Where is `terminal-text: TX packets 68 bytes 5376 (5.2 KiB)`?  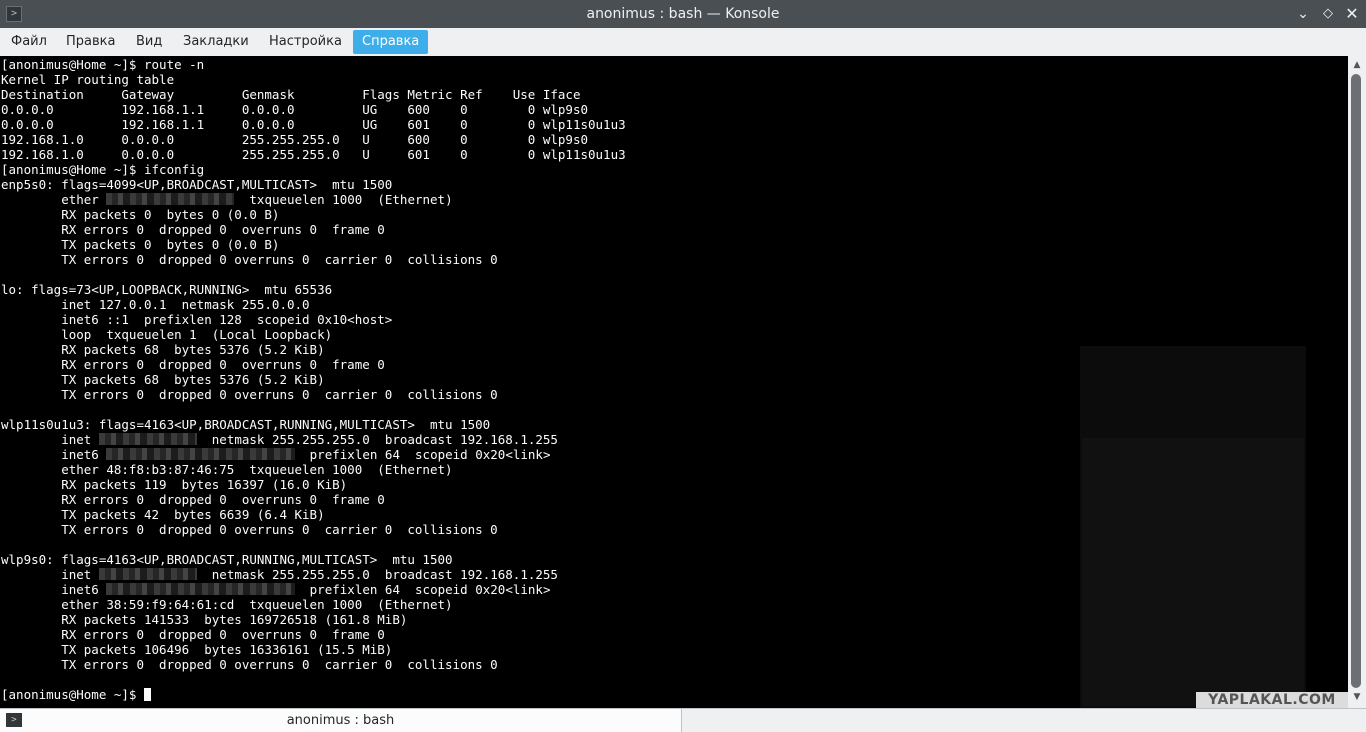 terminal-text: TX packets 68 bytes 5376 (5.2 KiB) is located at coordinates (163, 379).